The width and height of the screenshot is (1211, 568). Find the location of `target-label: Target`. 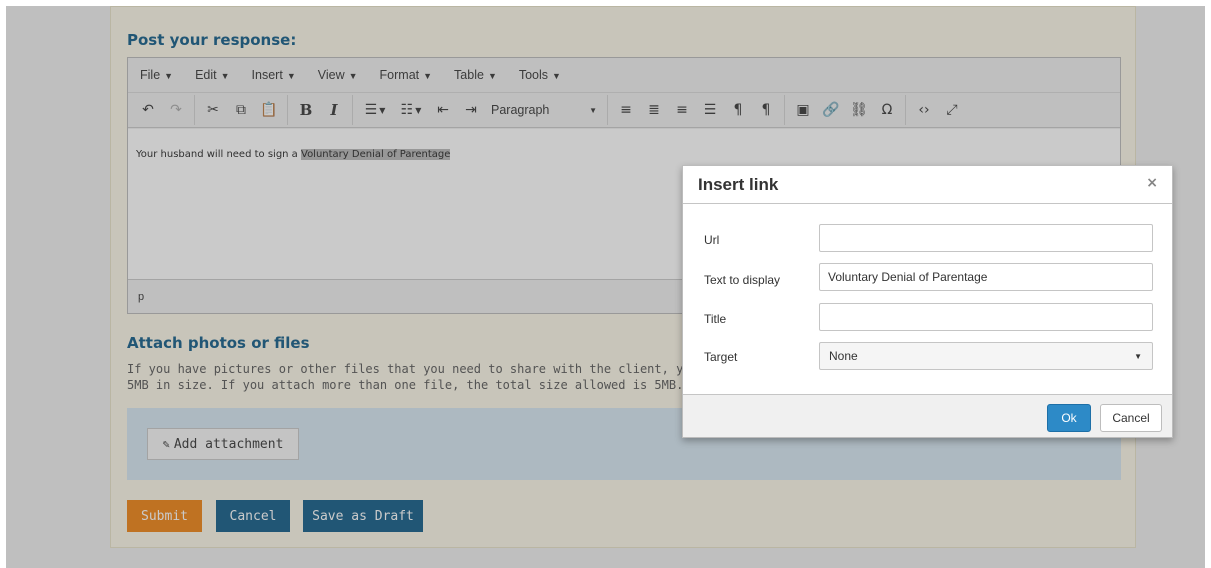

target-label: Target is located at coordinates (721, 357).